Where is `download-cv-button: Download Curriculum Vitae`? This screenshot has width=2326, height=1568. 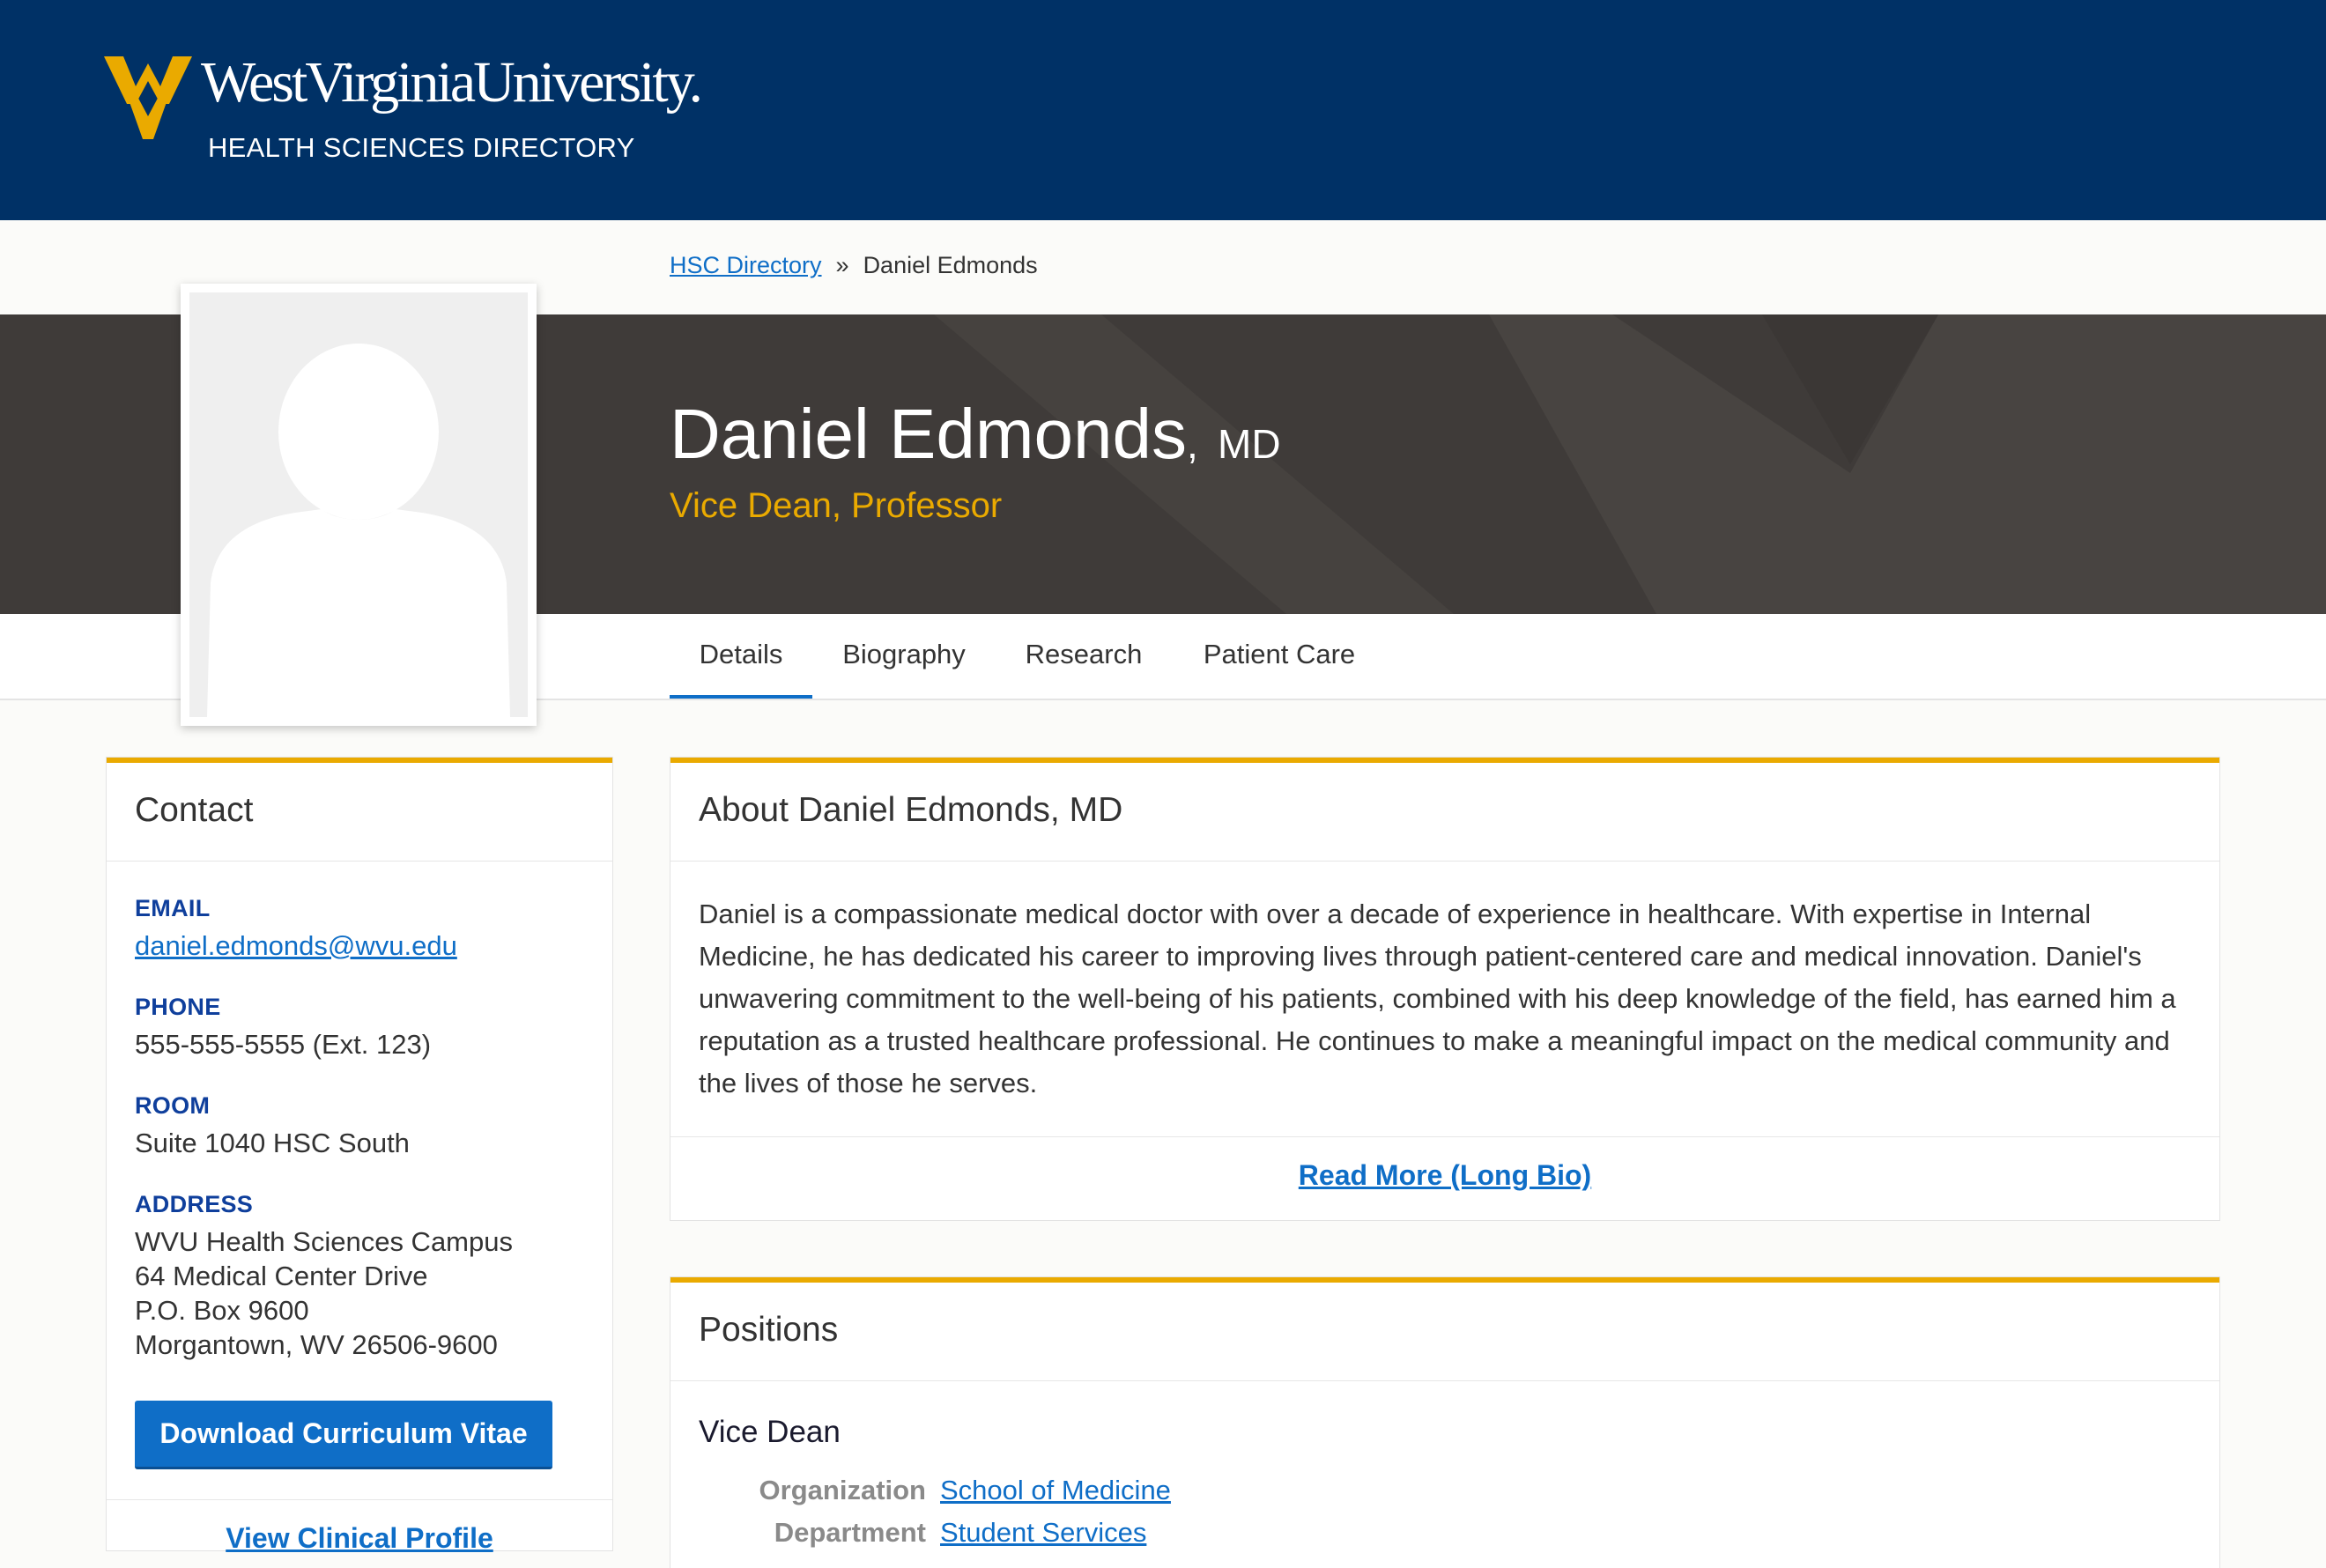
download-cv-button: Download Curriculum Vitae is located at coordinates (343, 1435).